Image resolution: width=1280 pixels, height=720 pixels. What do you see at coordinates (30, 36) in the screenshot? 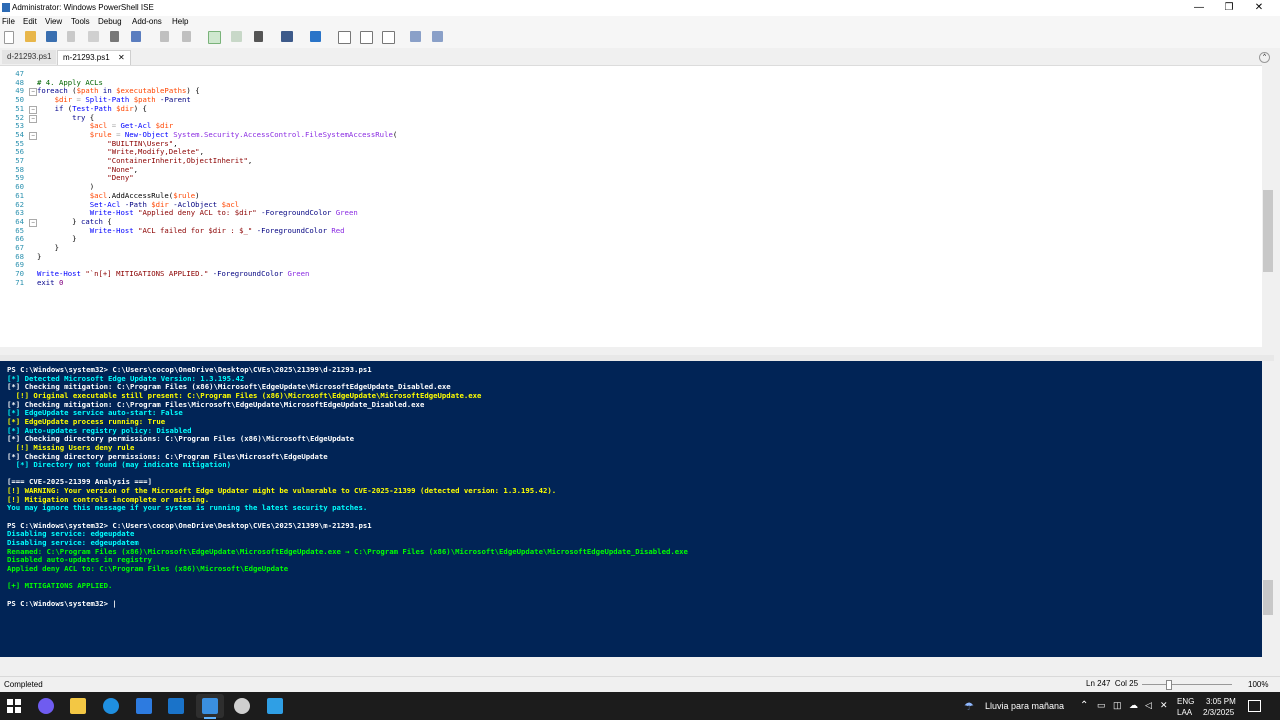
I see `open-icon` at bounding box center [30, 36].